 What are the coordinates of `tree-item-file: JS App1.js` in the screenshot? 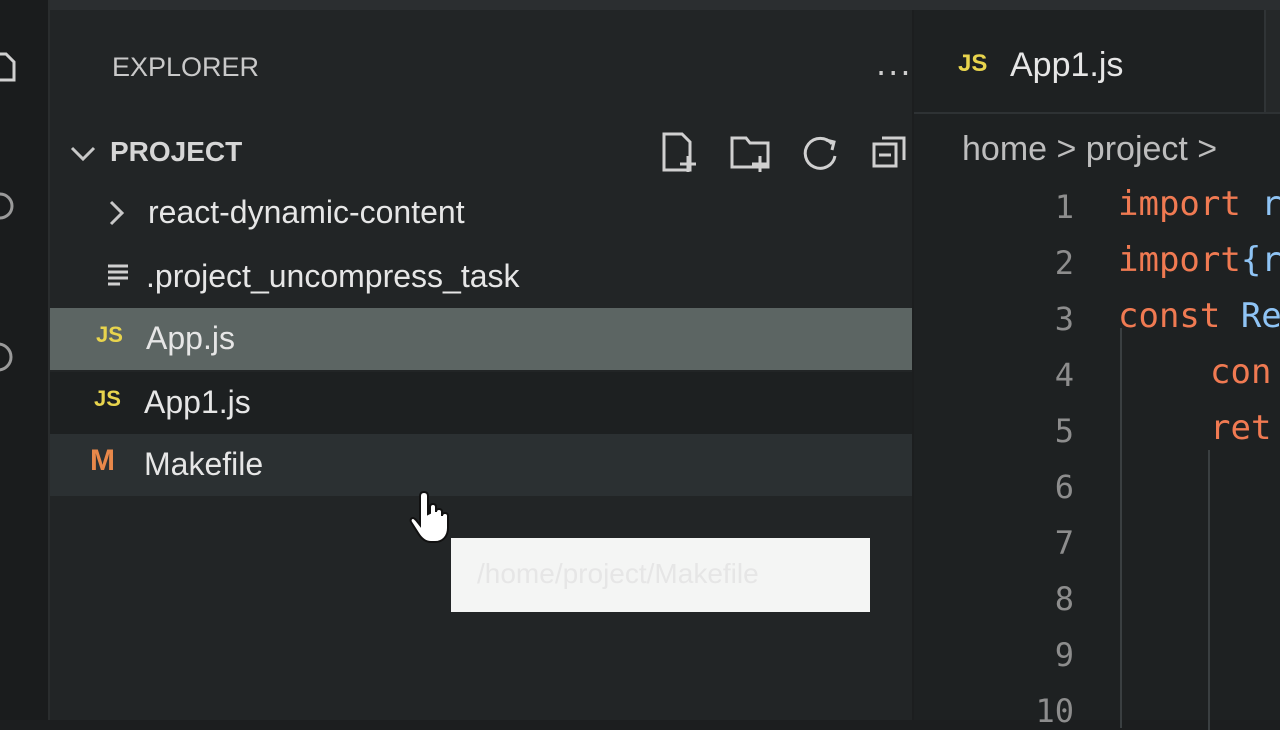 It's located at (481, 403).